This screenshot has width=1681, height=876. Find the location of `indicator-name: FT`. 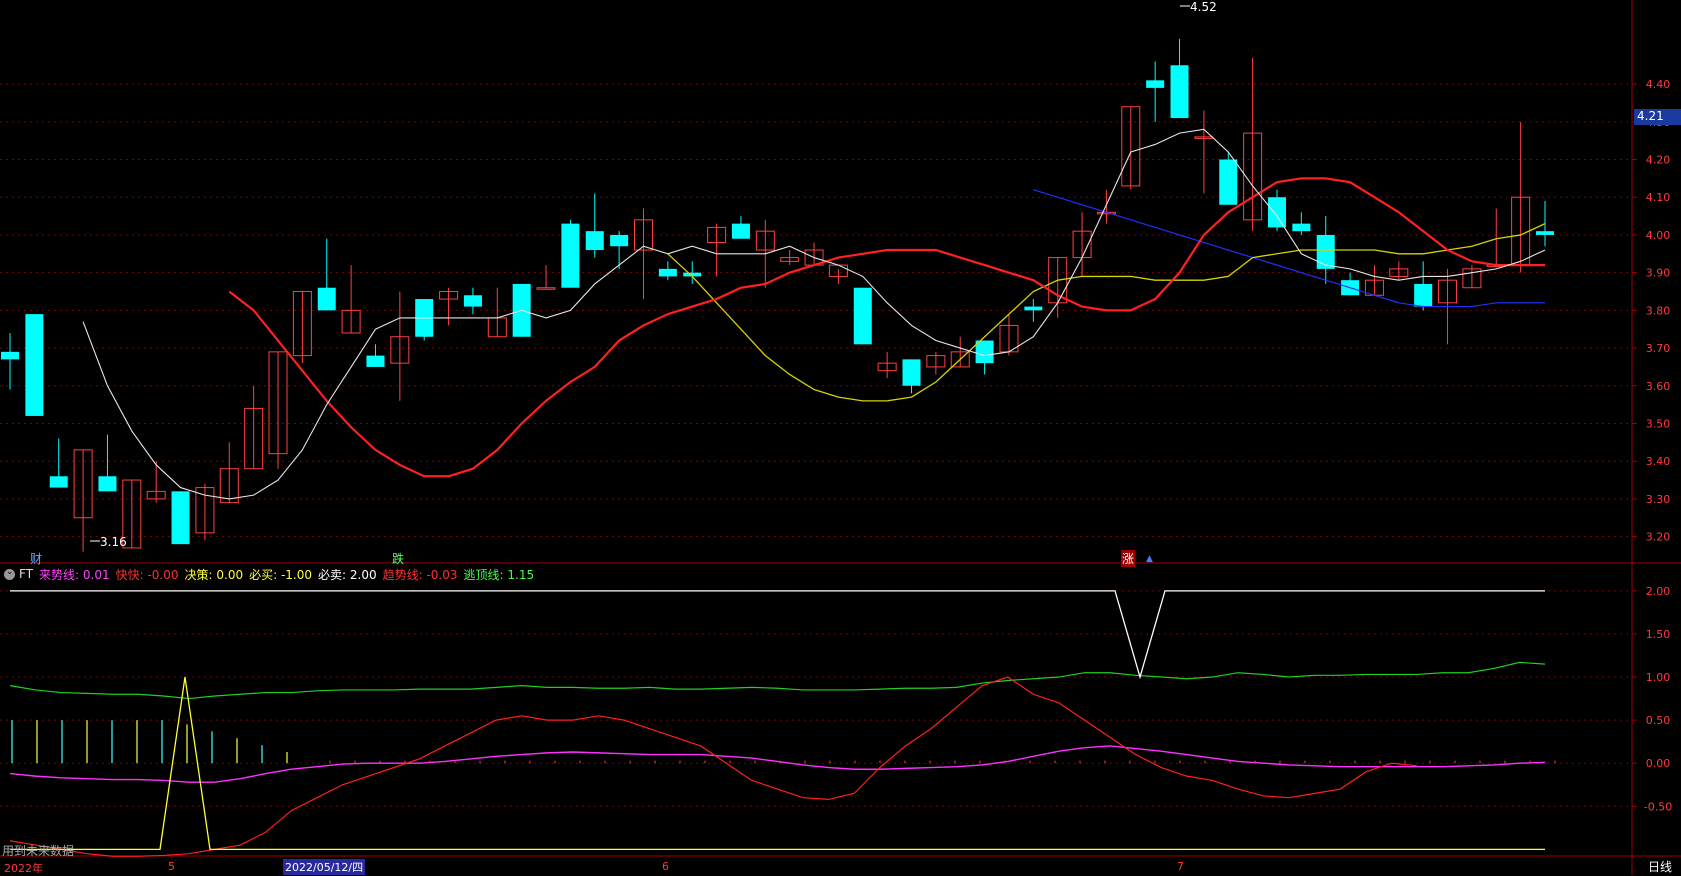

indicator-name: FT is located at coordinates (26, 574).